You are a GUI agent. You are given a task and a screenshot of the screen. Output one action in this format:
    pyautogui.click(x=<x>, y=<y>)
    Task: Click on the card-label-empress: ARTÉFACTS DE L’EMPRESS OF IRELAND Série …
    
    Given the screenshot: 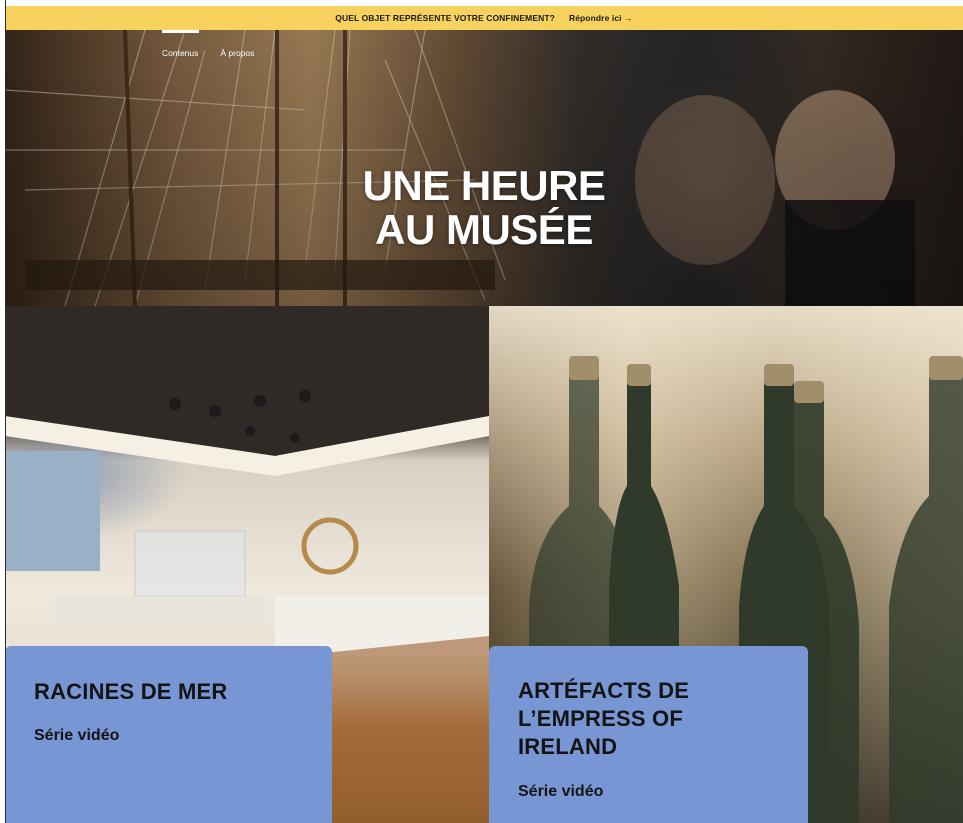 What is the action you would take?
    pyautogui.click(x=648, y=734)
    